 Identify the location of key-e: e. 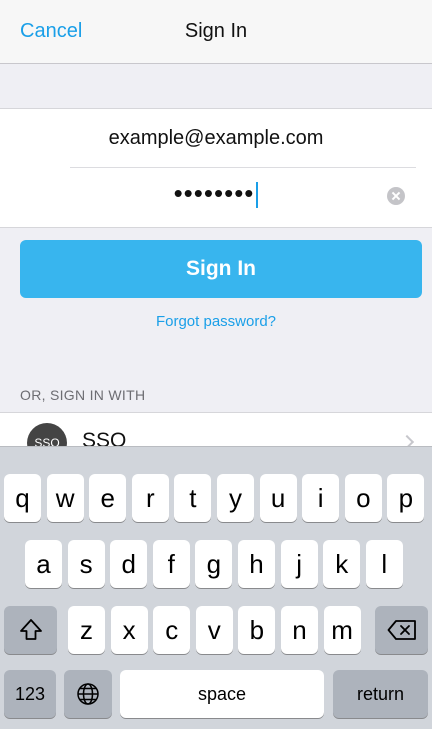
(108, 498).